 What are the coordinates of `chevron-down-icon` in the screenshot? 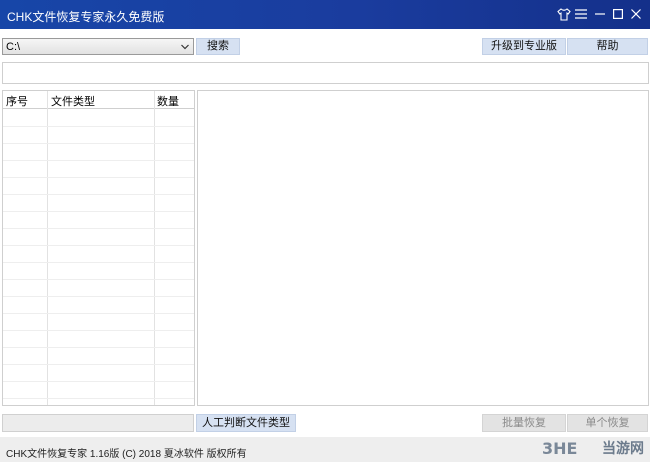 It's located at (185, 46).